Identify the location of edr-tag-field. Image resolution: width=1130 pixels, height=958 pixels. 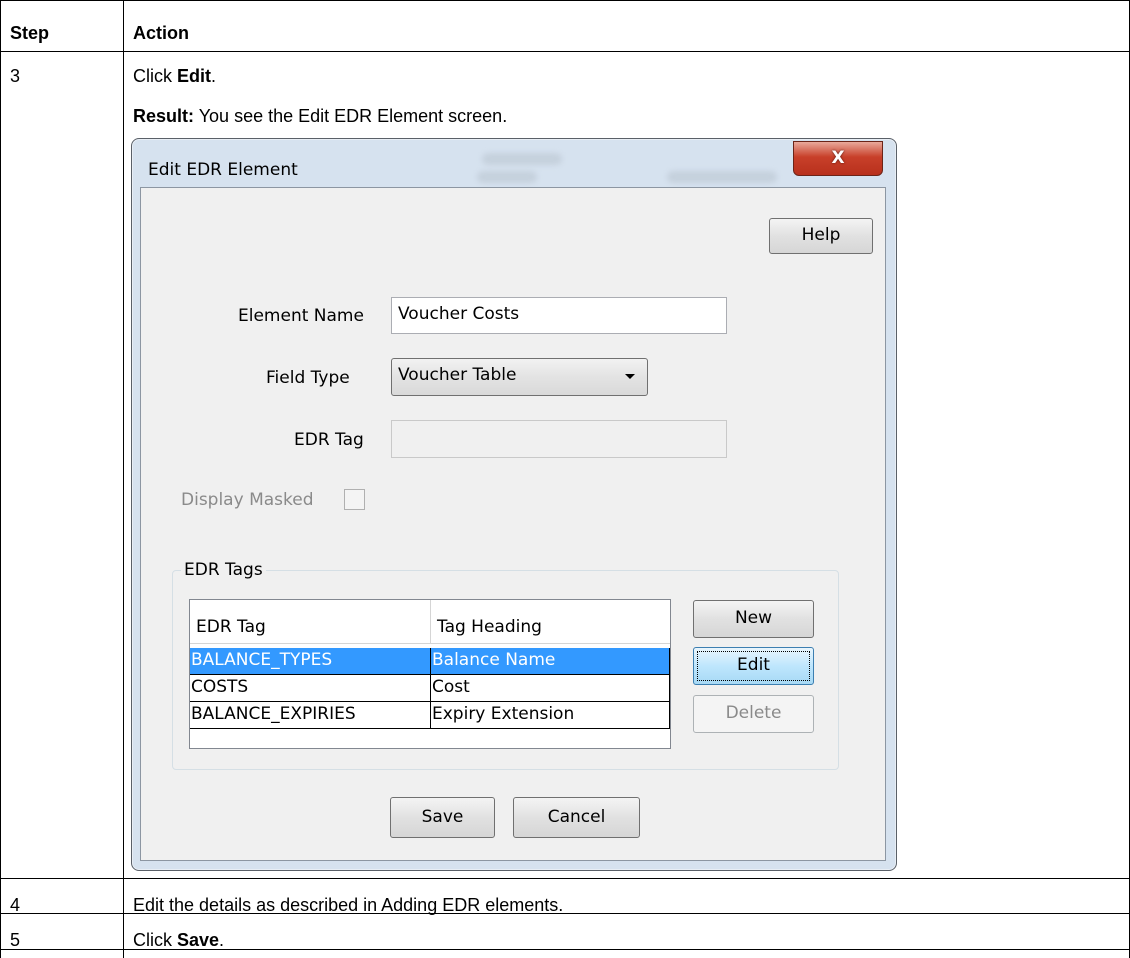
(559, 439).